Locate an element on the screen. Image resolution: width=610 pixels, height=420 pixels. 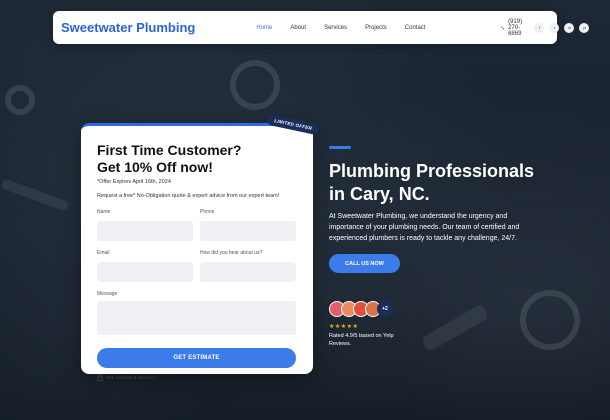
review-avatars: +2 is located at coordinates (361, 309).